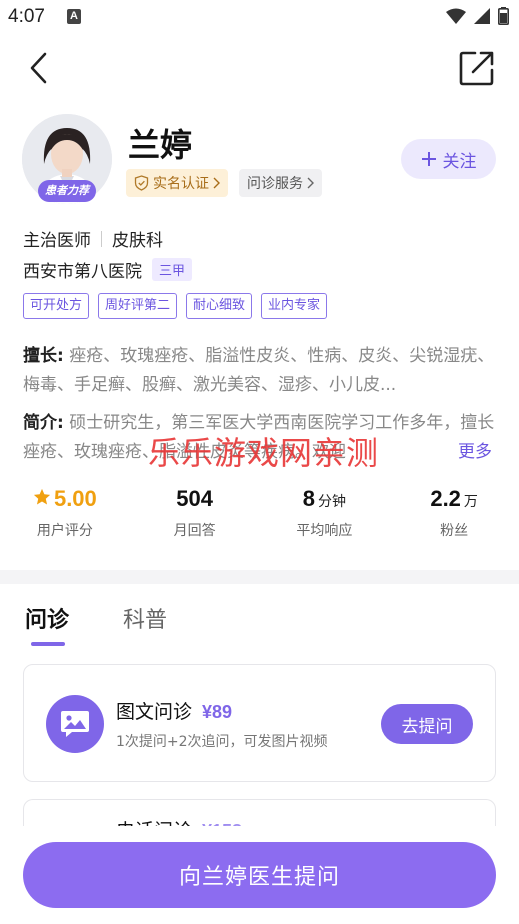 Image resolution: width=519 pixels, height=924 pixels. I want to click on service-price: ¥89, so click(217, 712).